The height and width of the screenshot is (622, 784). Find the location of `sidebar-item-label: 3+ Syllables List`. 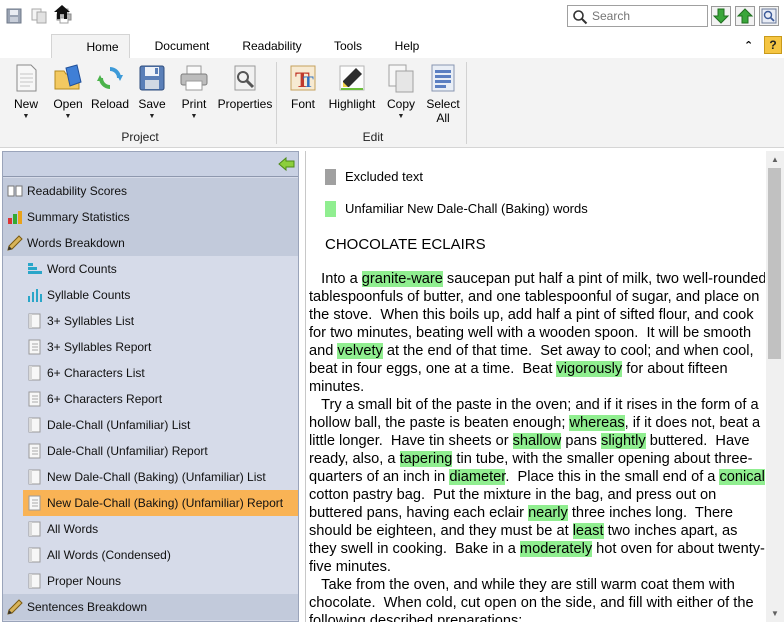

sidebar-item-label: 3+ Syllables List is located at coordinates (91, 321).